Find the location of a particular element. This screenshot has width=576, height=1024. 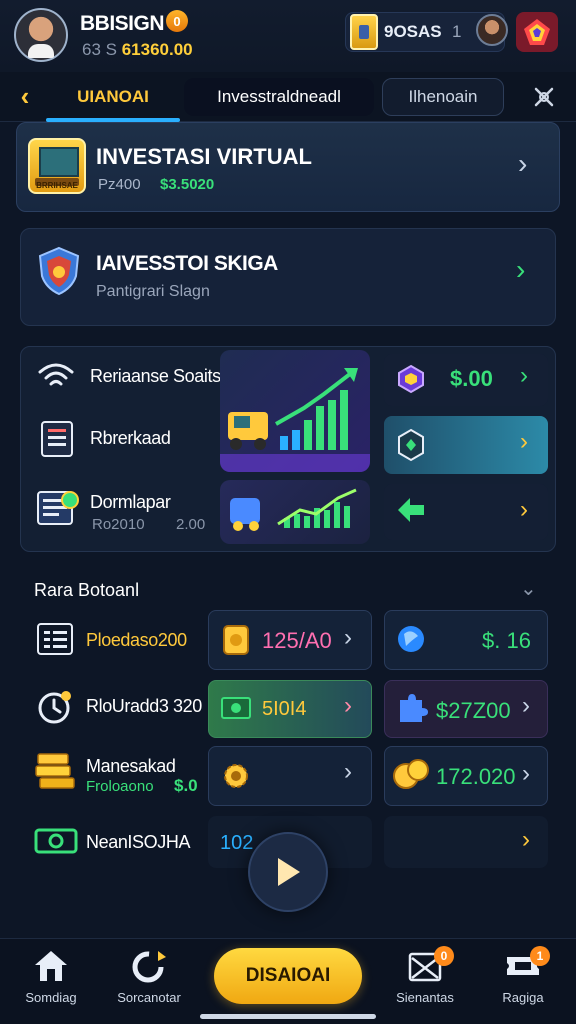

section-row-value: 5I0I4 is located at coordinates (284, 709).